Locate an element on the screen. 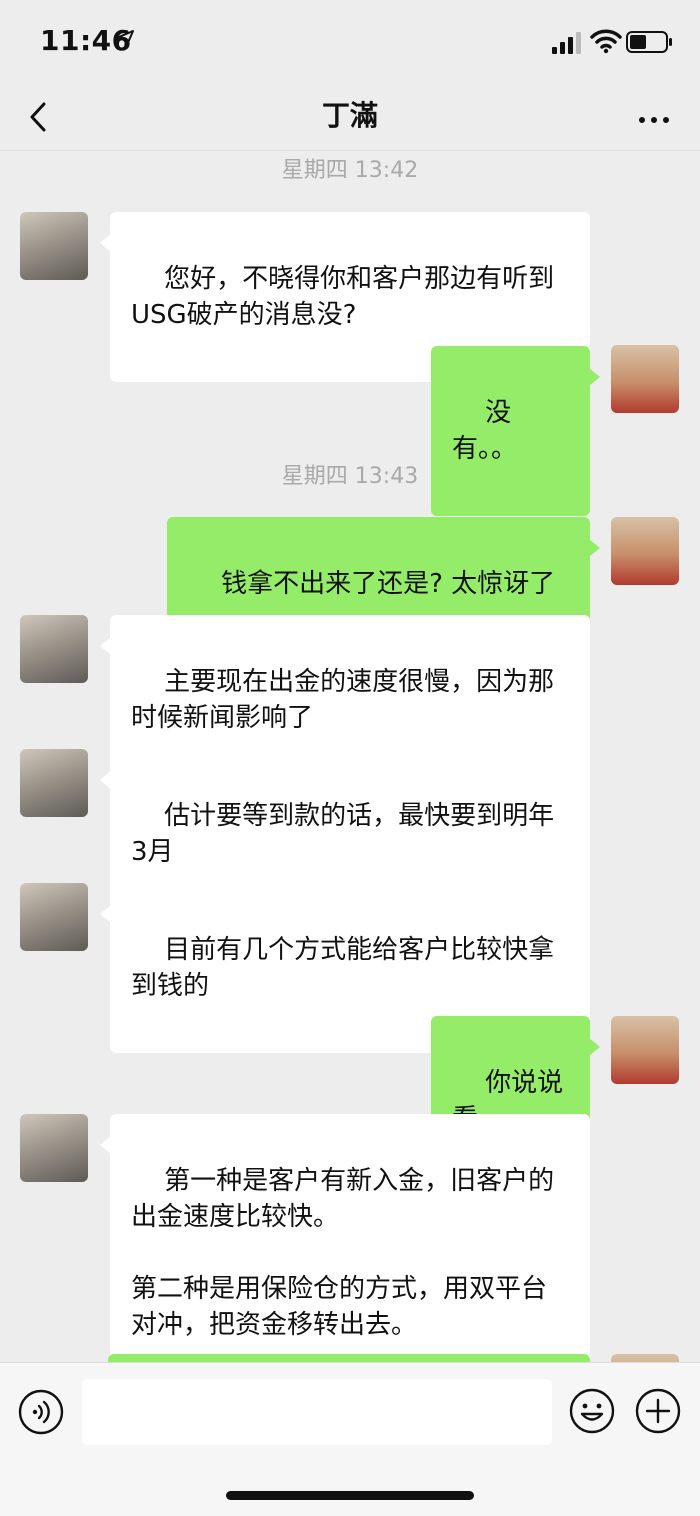 The height and width of the screenshot is (1516, 700). message-text: 估计要等到款的话，最快要到明年3月 is located at coordinates (343, 834).